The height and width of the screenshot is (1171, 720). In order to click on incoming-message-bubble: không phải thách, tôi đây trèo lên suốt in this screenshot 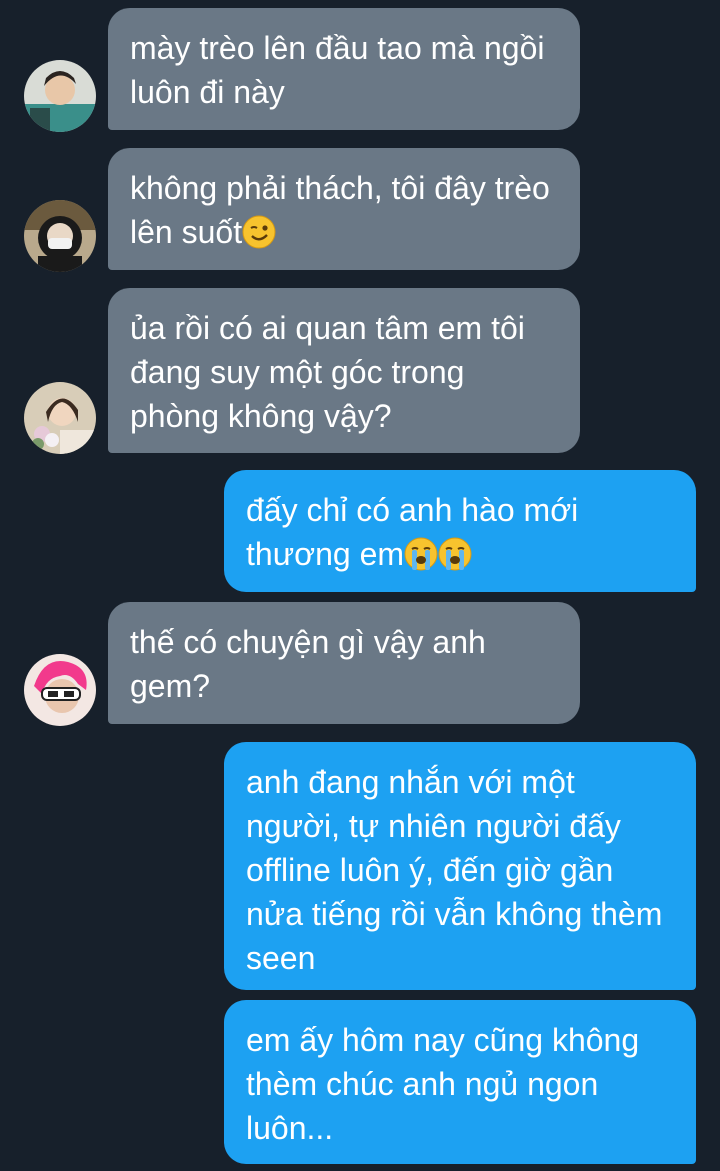, I will do `click(344, 209)`.